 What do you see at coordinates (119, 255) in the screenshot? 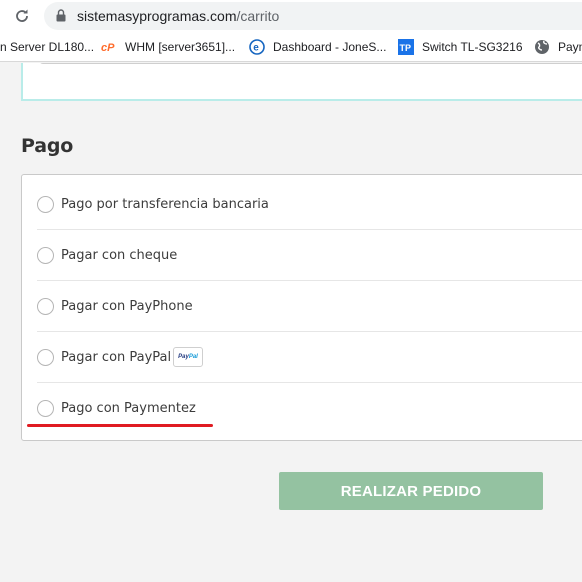
I see `payment-option-label: Pagar con cheque` at bounding box center [119, 255].